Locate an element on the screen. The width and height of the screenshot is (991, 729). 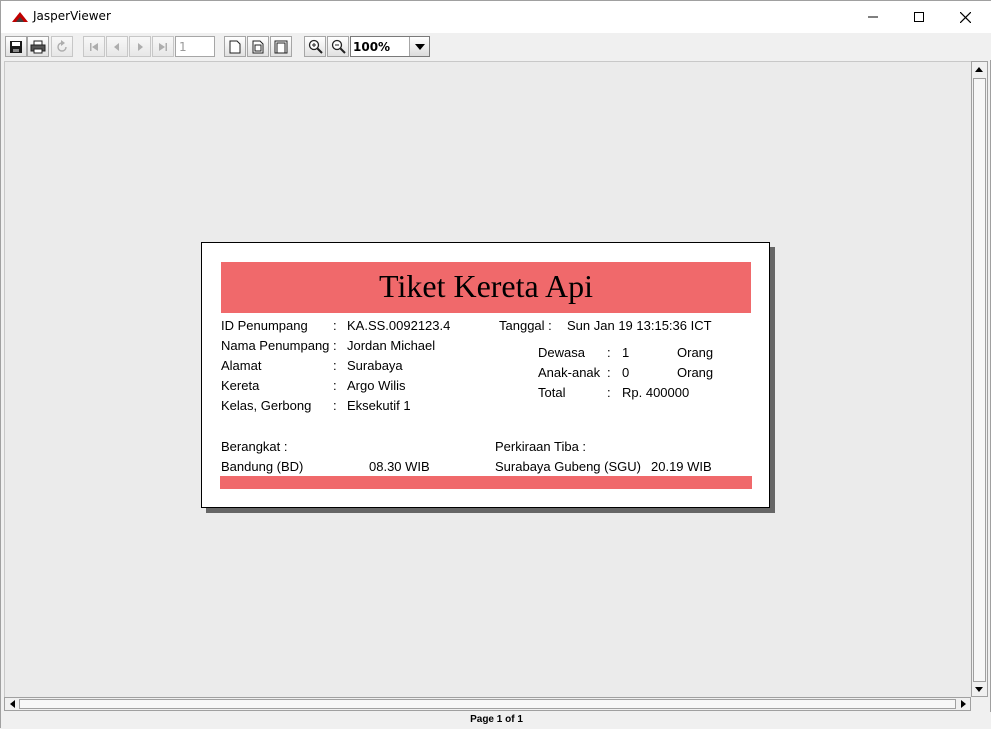
reload-button is located at coordinates (62, 46).